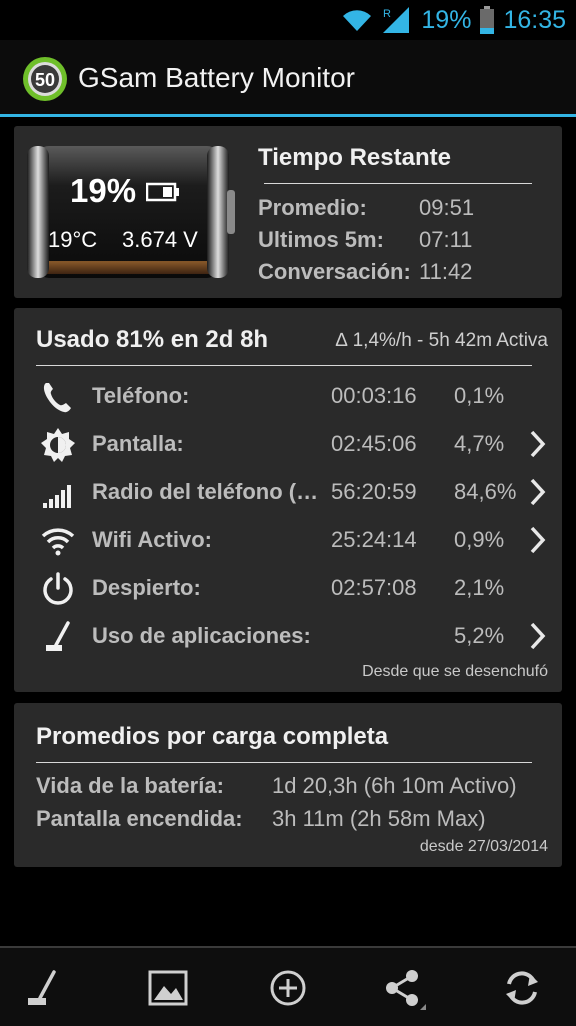 This screenshot has height=1026, width=576. I want to click on battery-icon, so click(487, 20).